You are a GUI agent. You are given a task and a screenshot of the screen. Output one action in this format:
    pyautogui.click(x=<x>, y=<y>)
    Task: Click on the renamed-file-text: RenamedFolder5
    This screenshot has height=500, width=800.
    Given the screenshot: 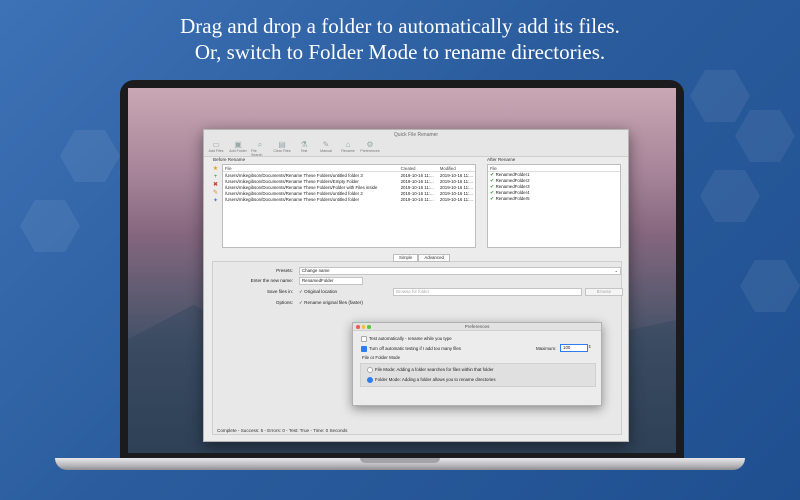 What is the action you would take?
    pyautogui.click(x=512, y=198)
    